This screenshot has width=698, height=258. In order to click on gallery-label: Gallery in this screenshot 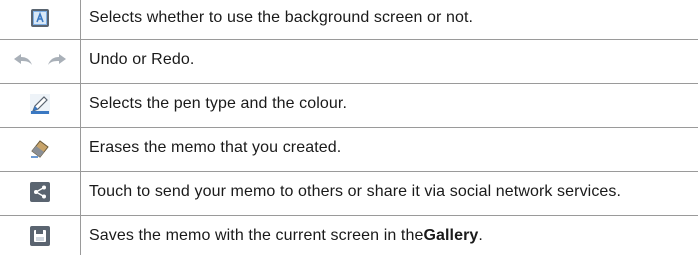, I will do `click(451, 235)`.